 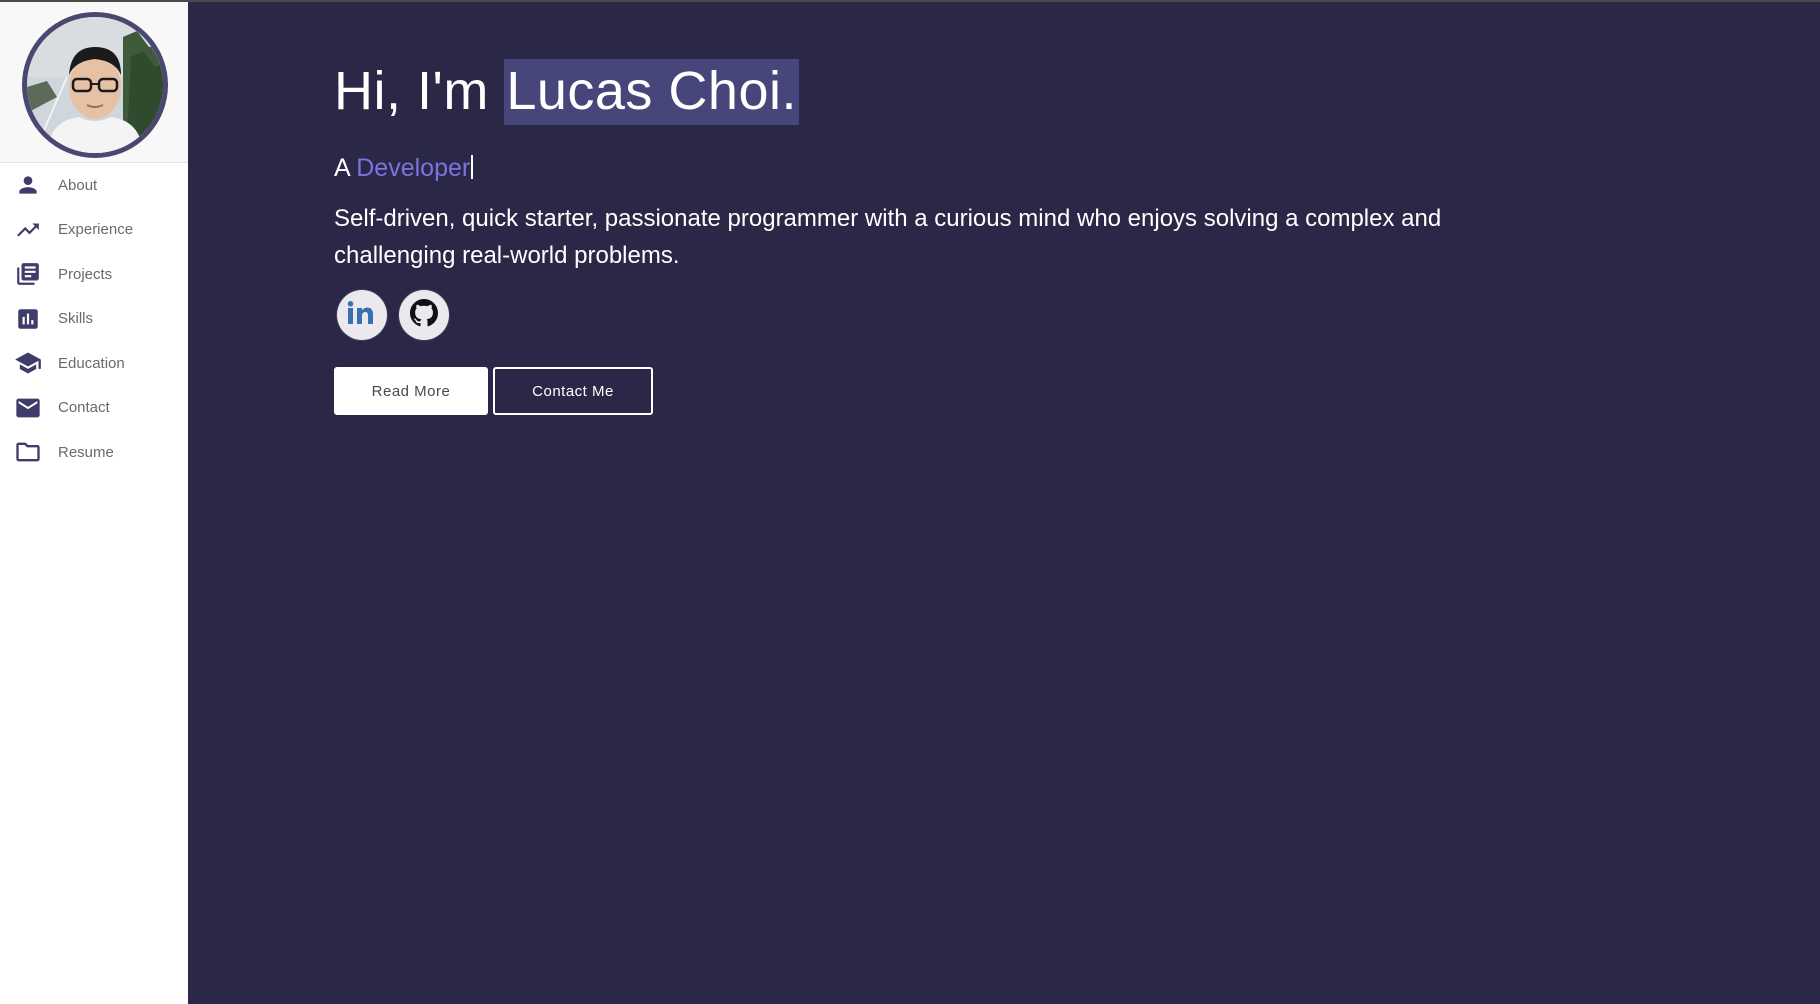 I want to click on sidebar-item-label: Skills, so click(x=76, y=319).